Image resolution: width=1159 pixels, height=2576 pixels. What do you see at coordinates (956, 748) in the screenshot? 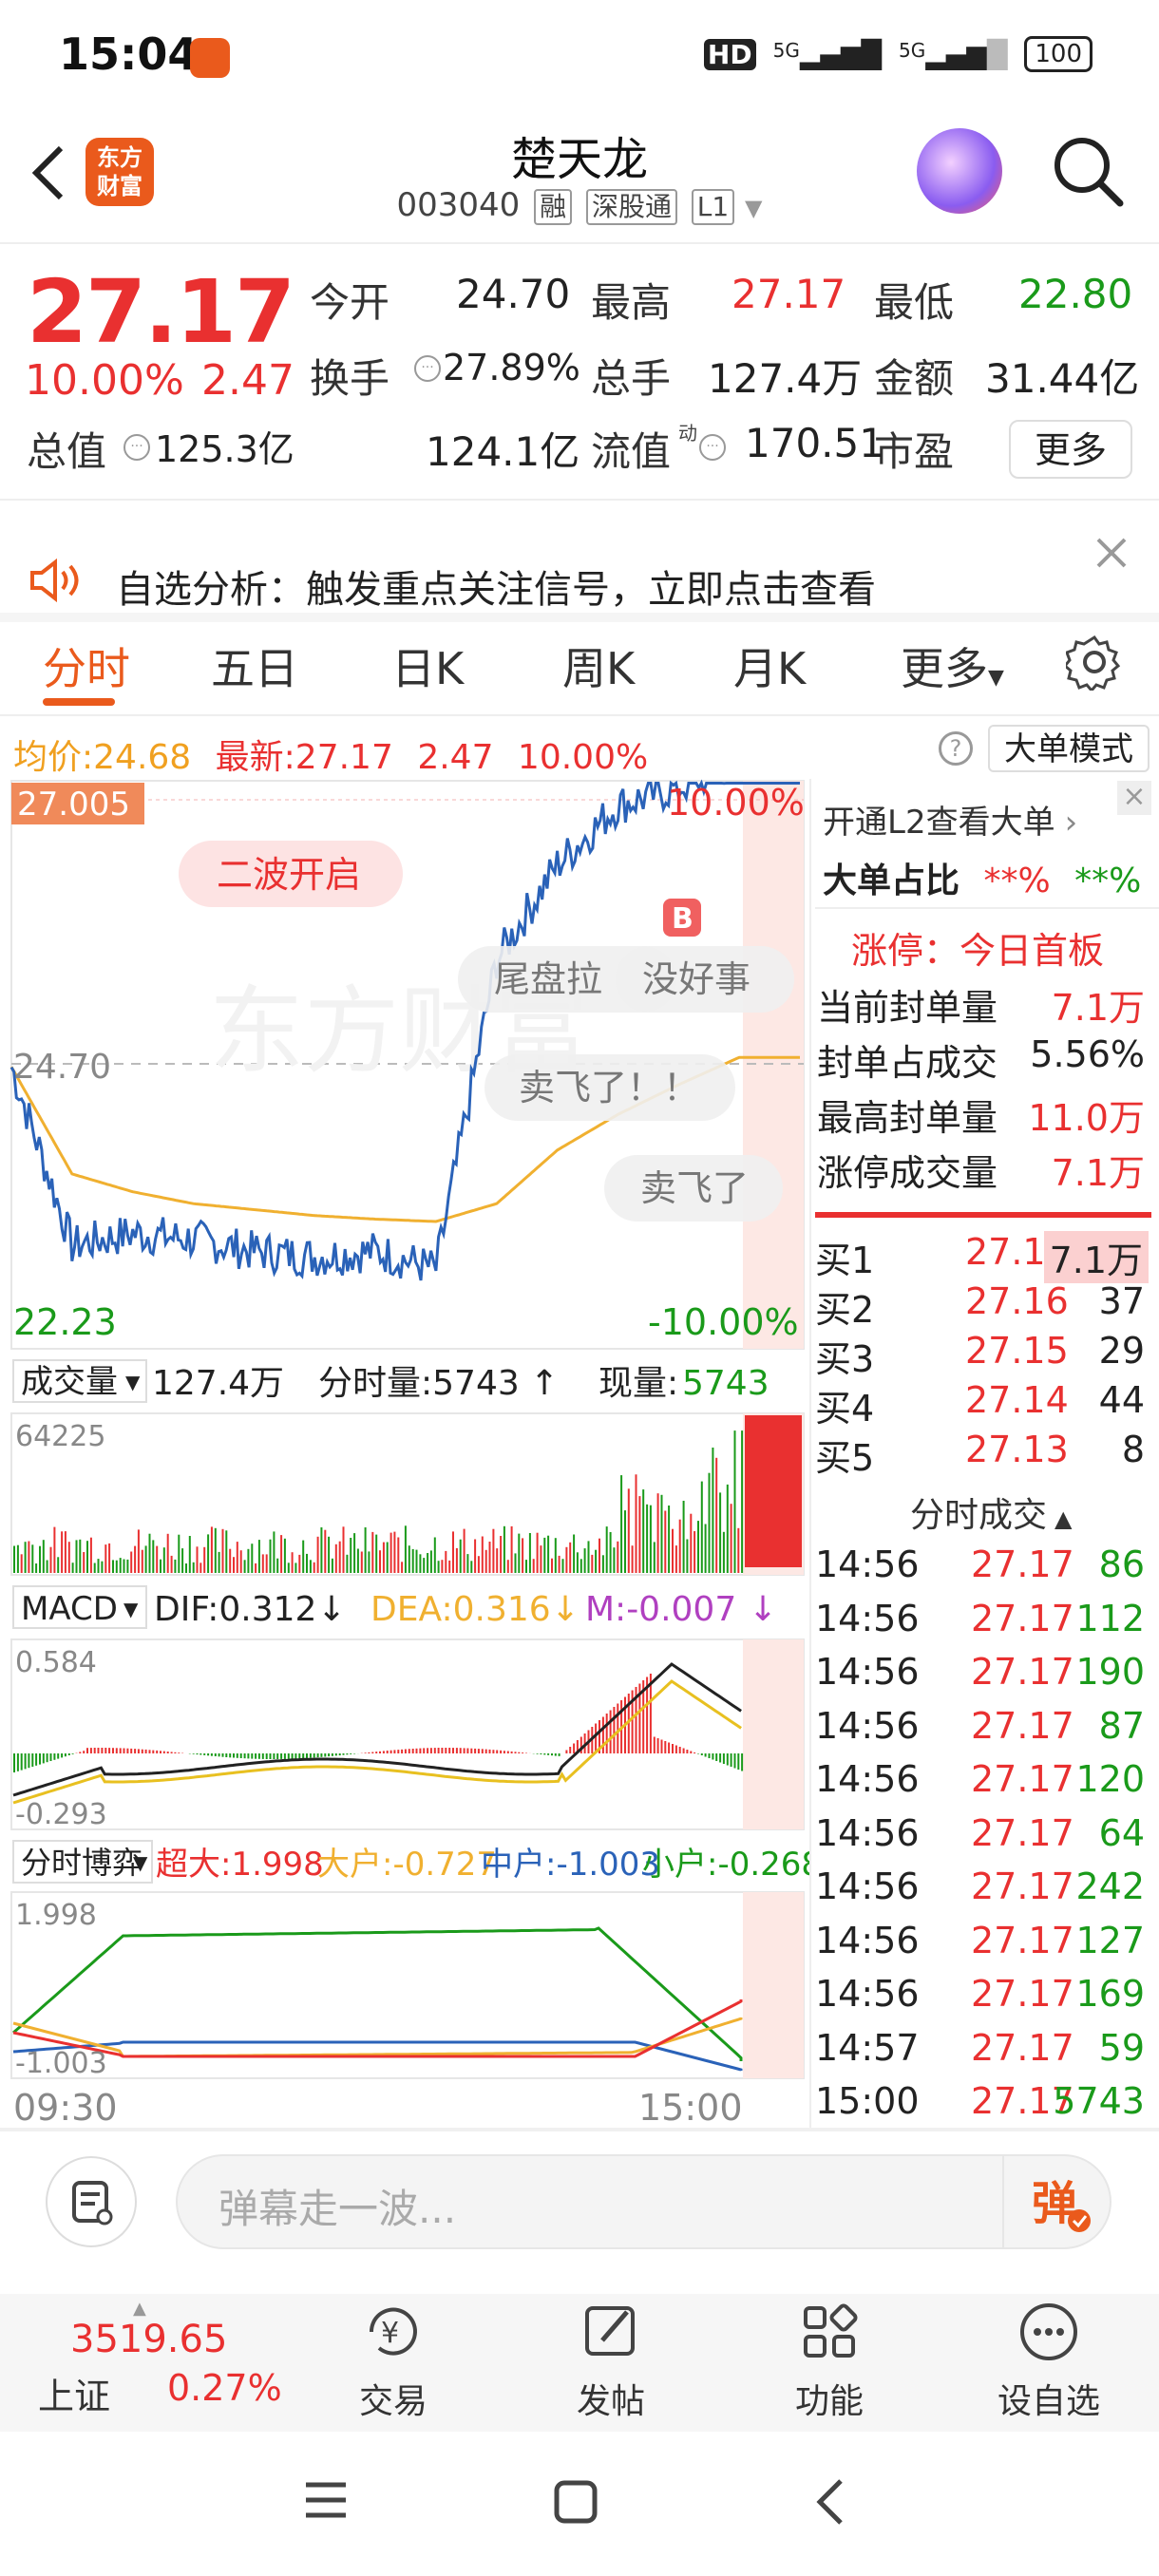
I see `help-icon: ?` at bounding box center [956, 748].